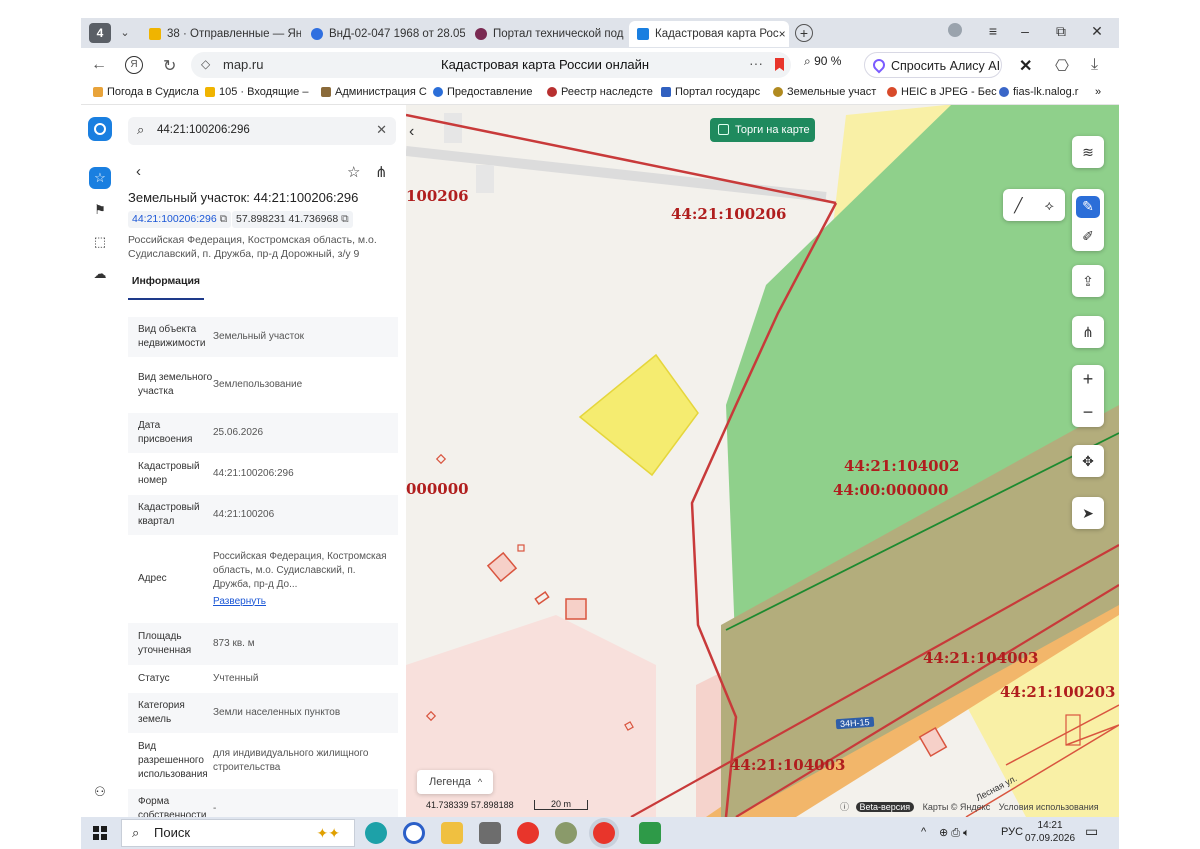 The width and height of the screenshot is (1200, 849). I want to click on ruler-line-icon: ╱, so click(1018, 205).